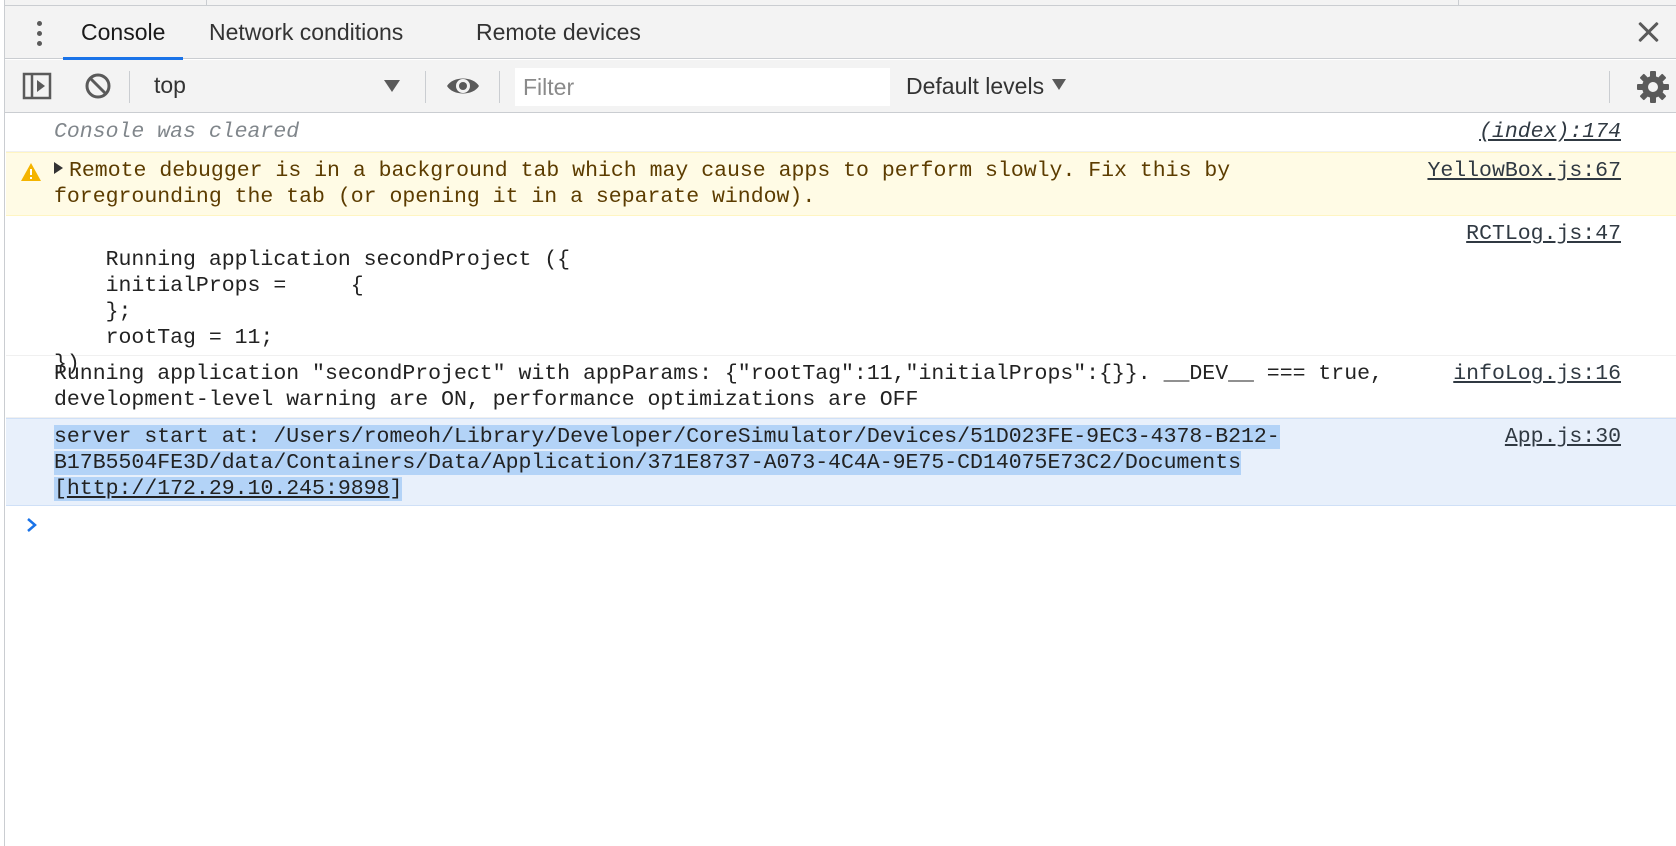 The image size is (1676, 846). I want to click on context-value: top, so click(170, 85).